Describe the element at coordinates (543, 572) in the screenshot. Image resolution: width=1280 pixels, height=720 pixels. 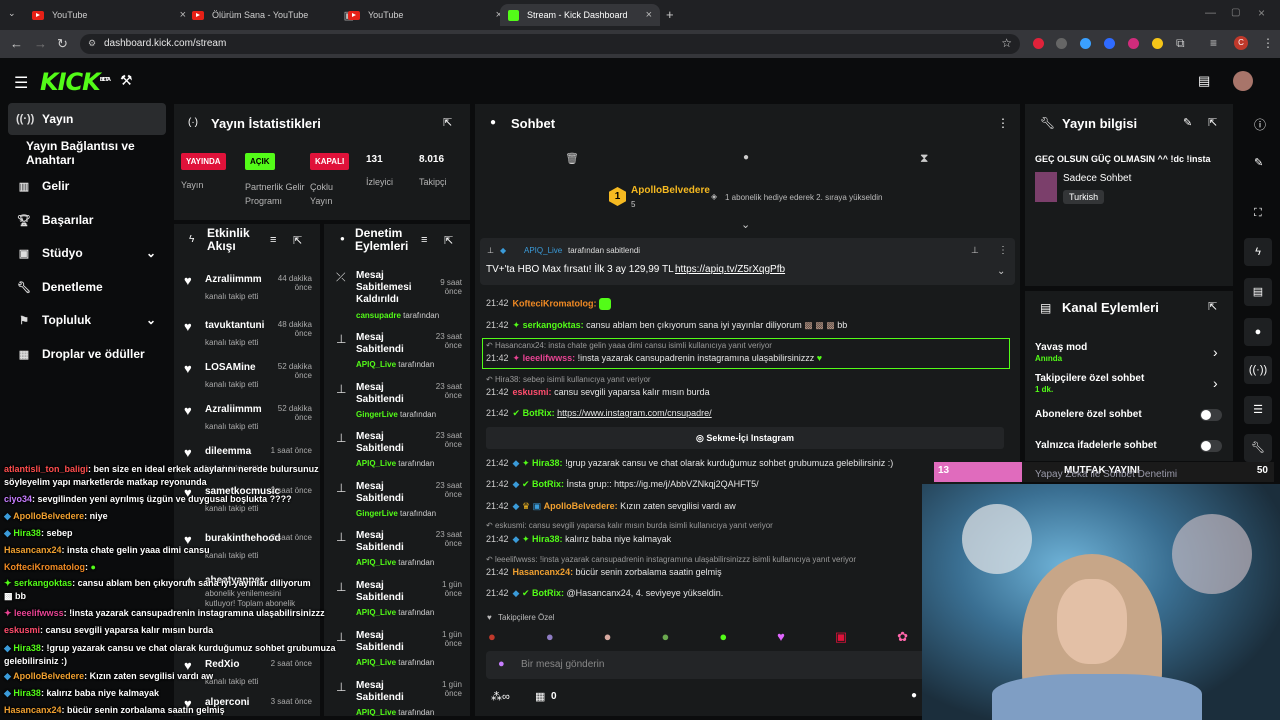
I see `message-user: Hasancanx24:` at that location.